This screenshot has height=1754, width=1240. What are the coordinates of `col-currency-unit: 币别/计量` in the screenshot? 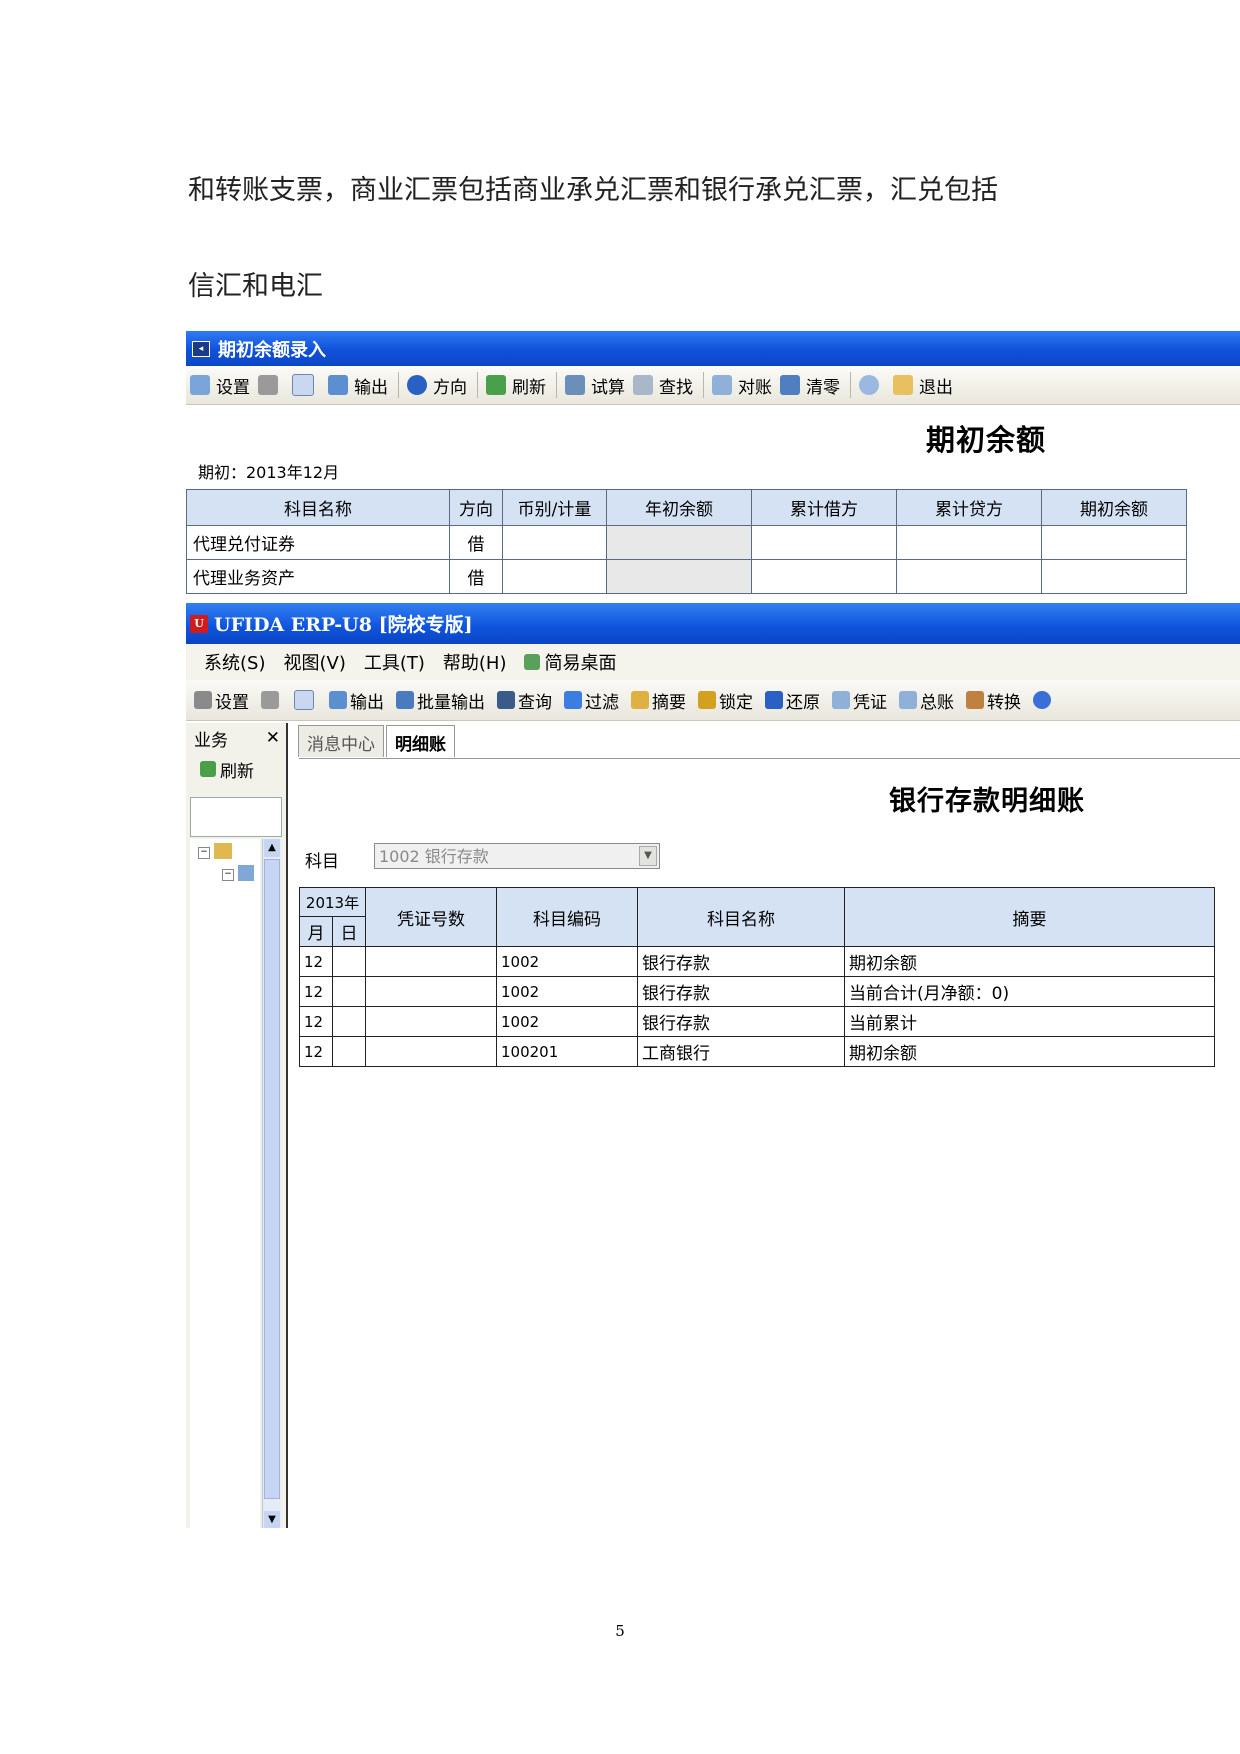 It's located at (554, 507).